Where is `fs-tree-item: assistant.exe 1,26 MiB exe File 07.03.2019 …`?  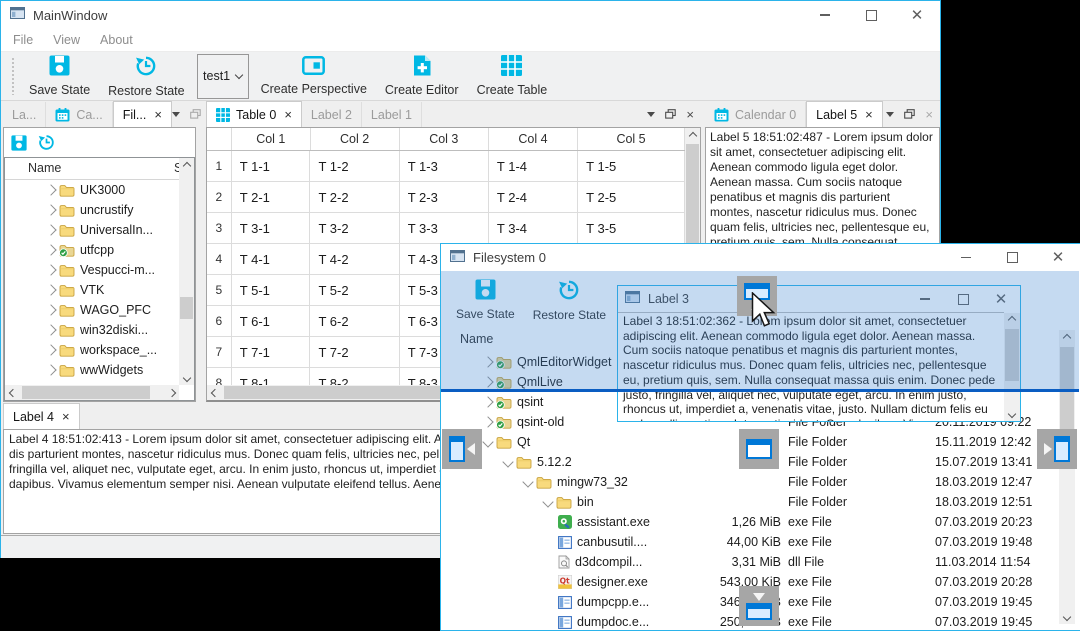
fs-tree-item: assistant.exe 1,26 MiB exe File 07.03.2019 … is located at coordinates (749, 522).